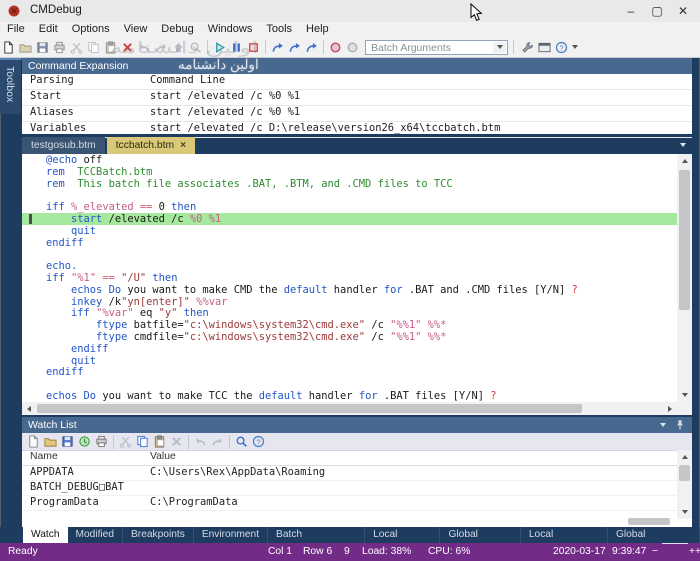 This screenshot has width=700, height=561. Describe the element at coordinates (63, 145) in the screenshot. I see `editor-tab-testgosub.btm: testgosub.btm` at that location.